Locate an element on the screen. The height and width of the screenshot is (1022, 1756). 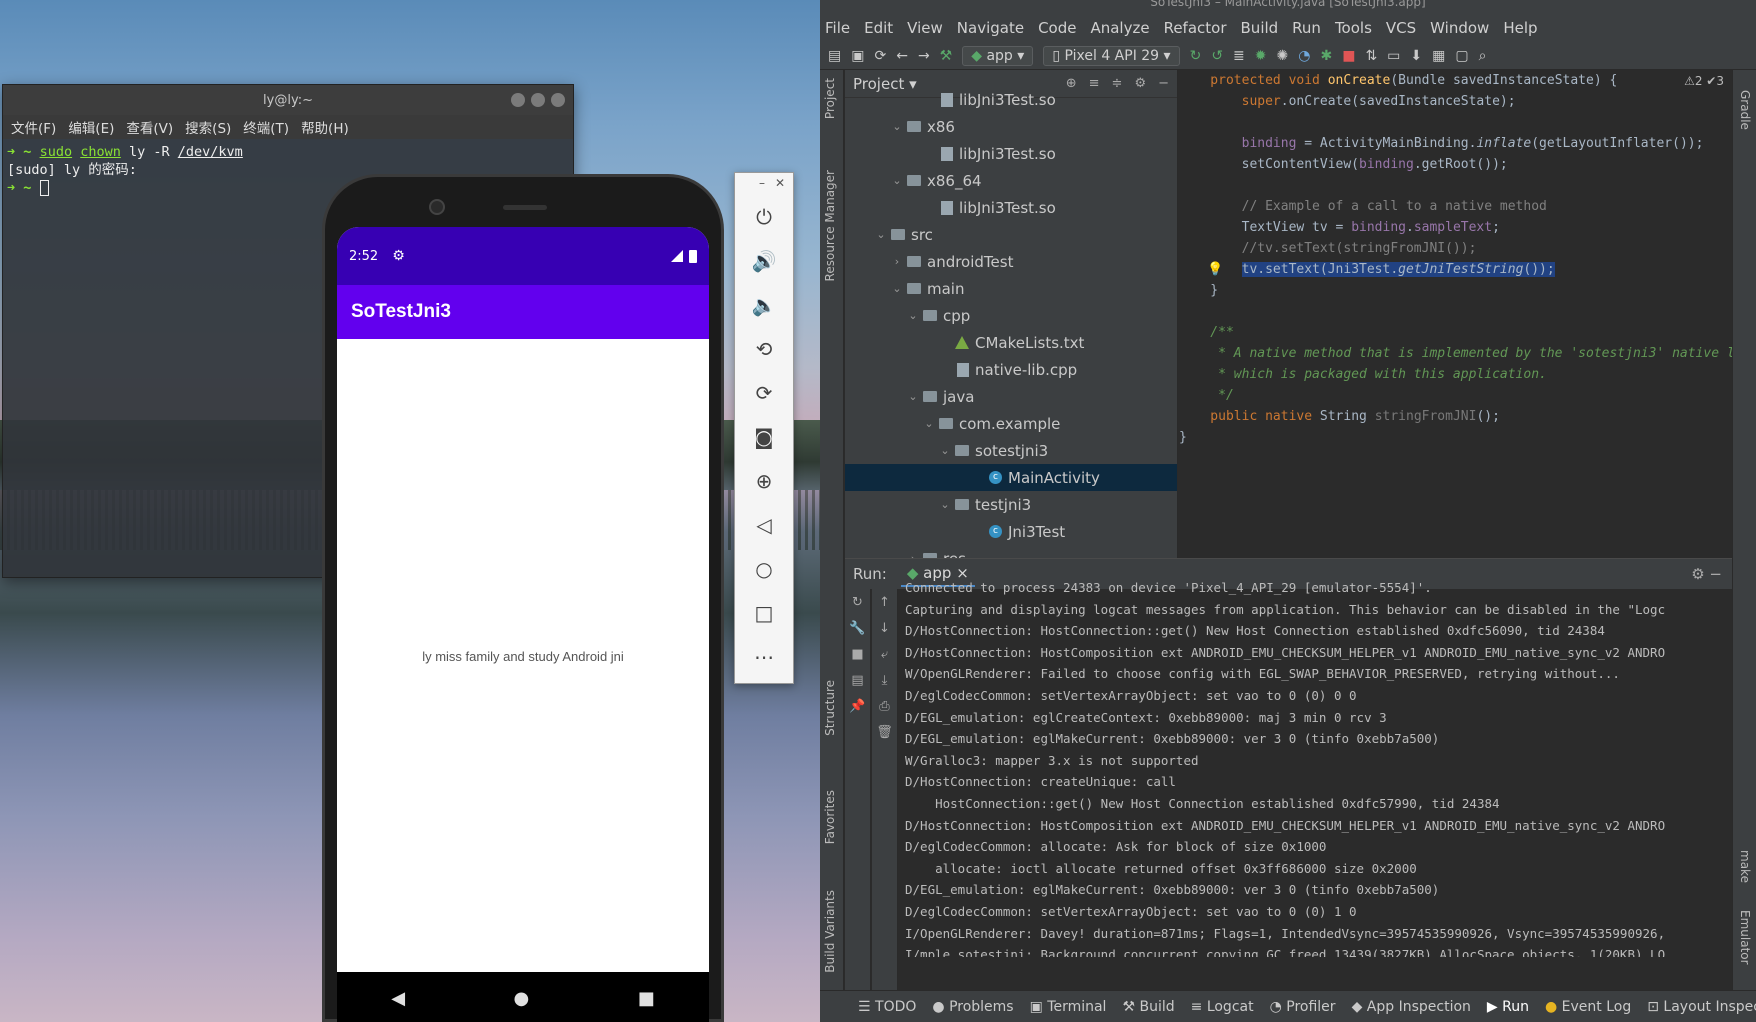
minimize-icon: – is located at coordinates (762, 184).